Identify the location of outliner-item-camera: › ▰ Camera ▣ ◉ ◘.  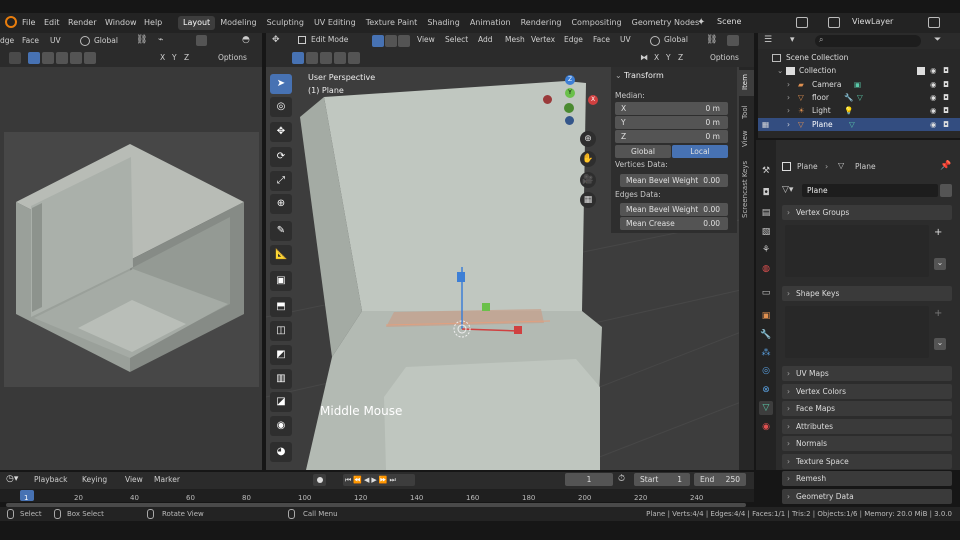
(859, 84).